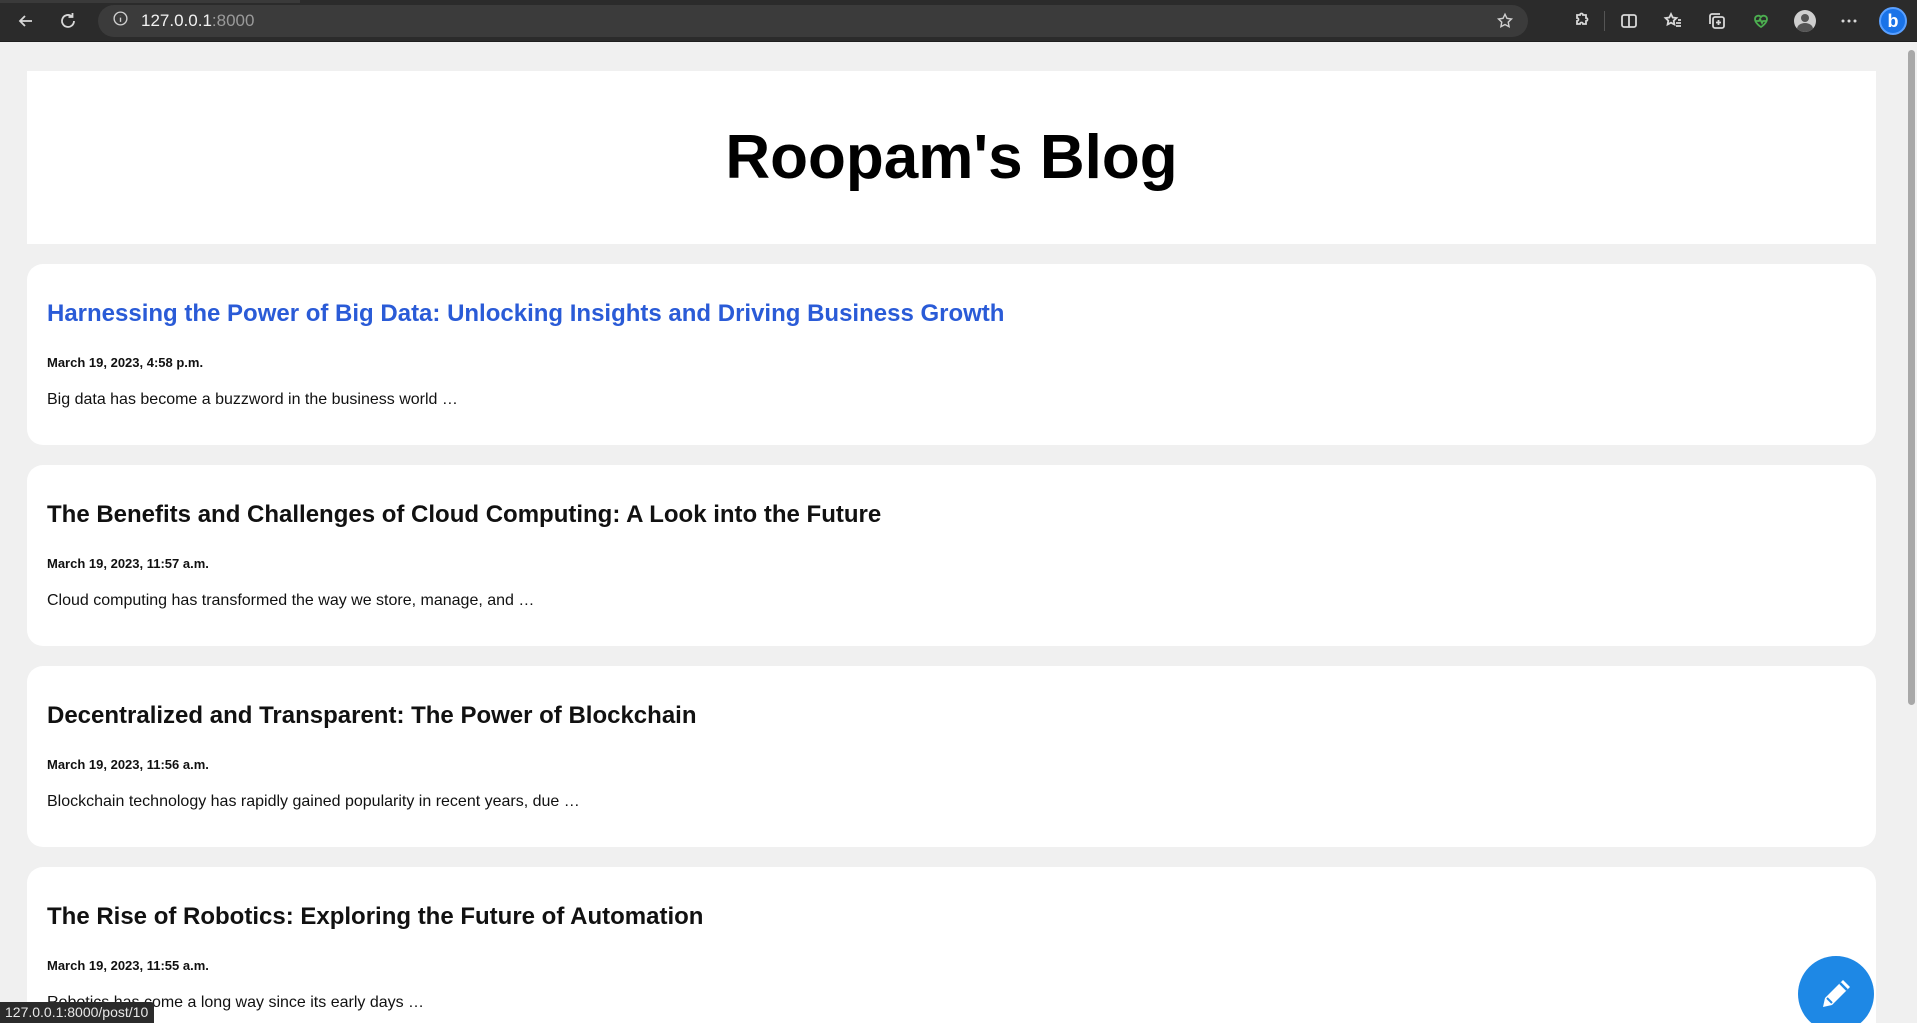 This screenshot has height=1023, width=1917. I want to click on scrollbar-thumb, so click(1911, 377).